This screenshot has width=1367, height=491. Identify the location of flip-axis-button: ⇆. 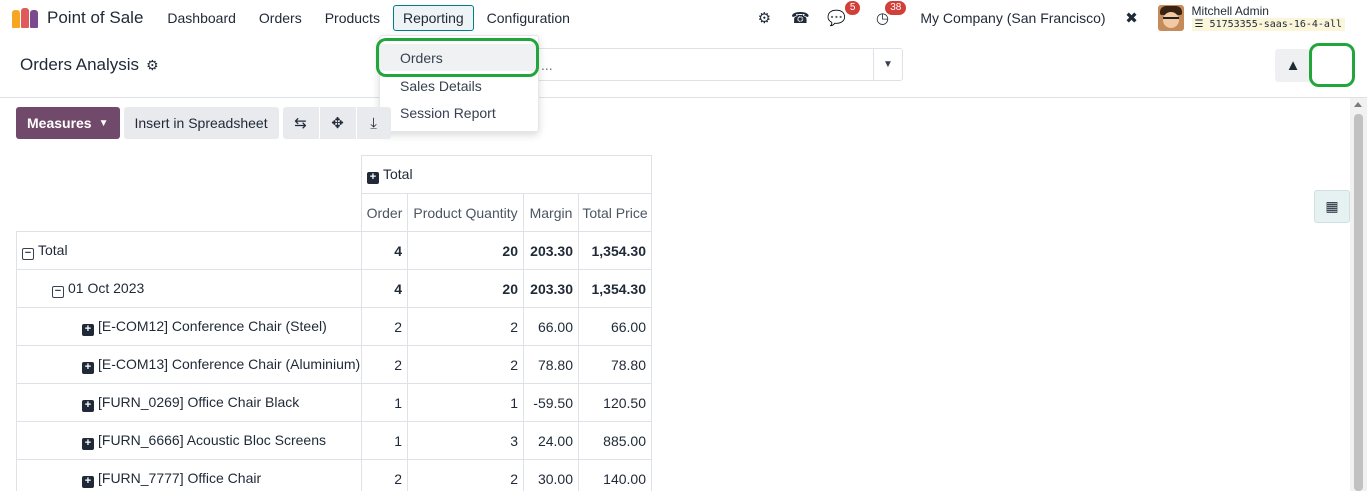
(300, 123).